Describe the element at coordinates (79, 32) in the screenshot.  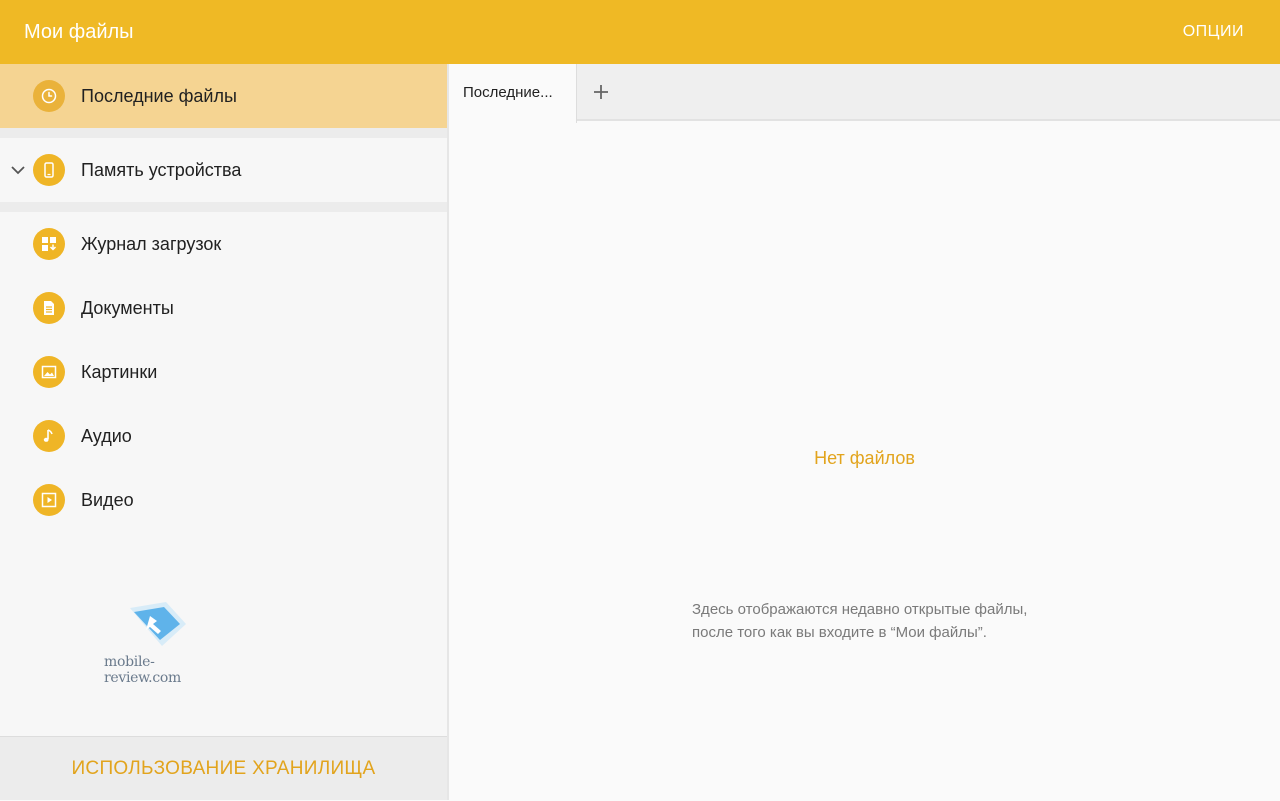
I see `app-title: Мои файлы` at that location.